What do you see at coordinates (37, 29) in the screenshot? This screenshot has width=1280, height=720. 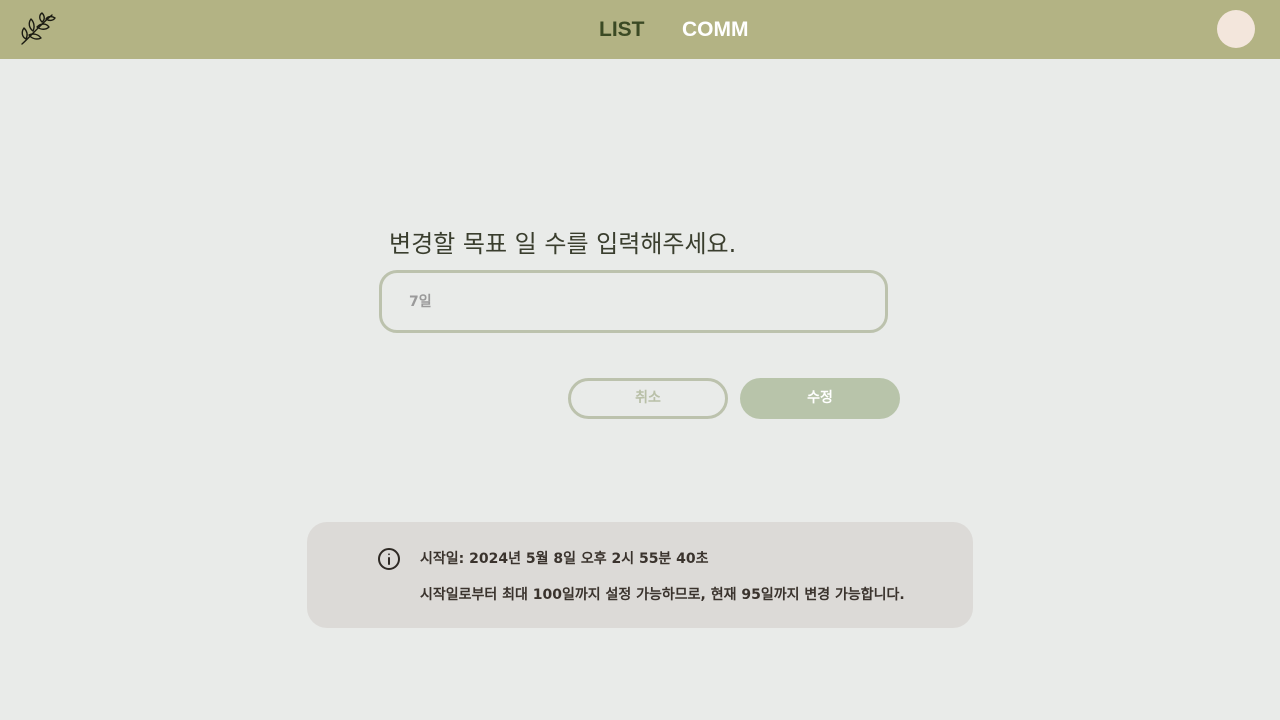 I see `leaf-branch-icon` at bounding box center [37, 29].